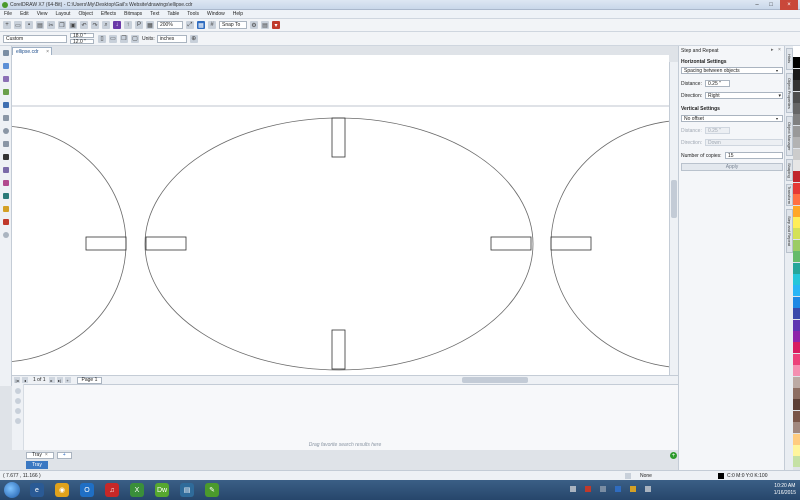 The height and width of the screenshot is (500, 800). I want to click on show-rulers-icon: ▦, so click(201, 25).